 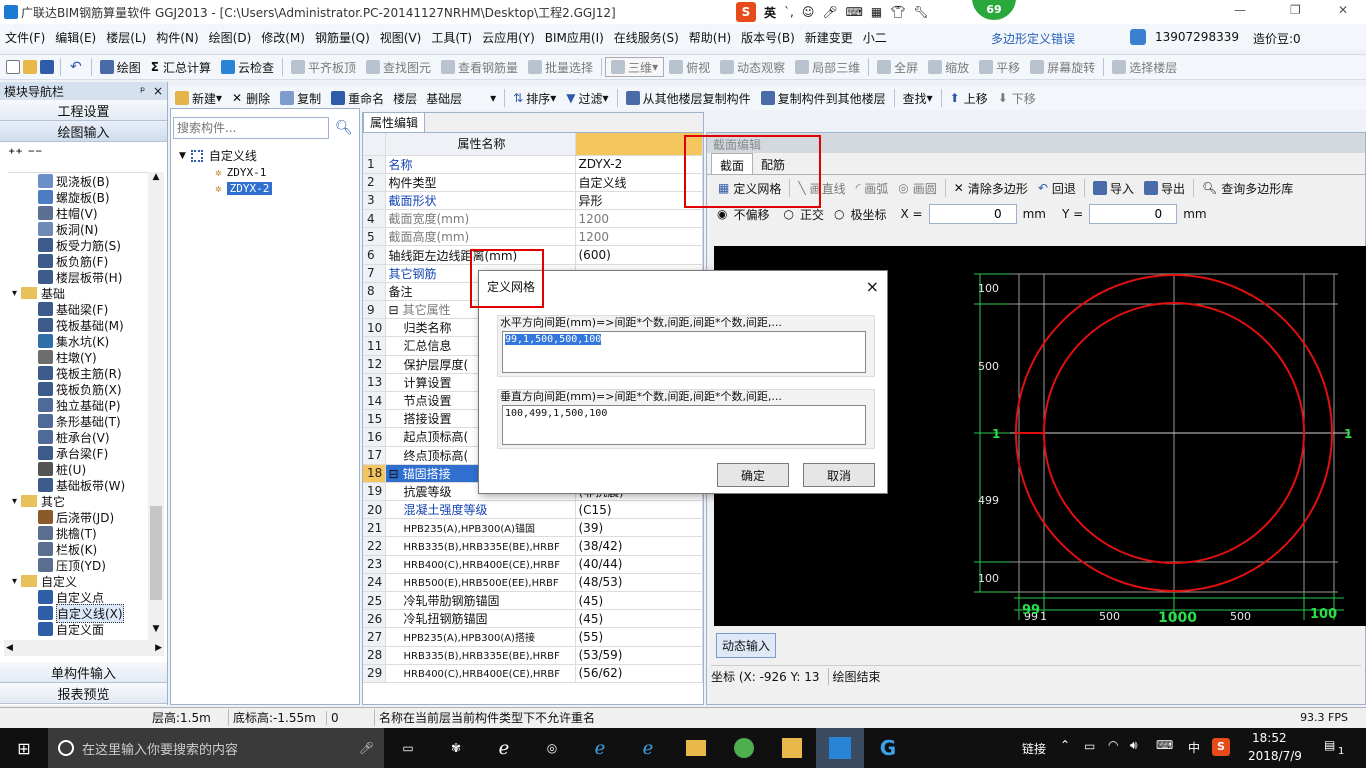 What do you see at coordinates (1057, 188) in the screenshot?
I see `undo-button: ↶ 回退` at bounding box center [1057, 188].